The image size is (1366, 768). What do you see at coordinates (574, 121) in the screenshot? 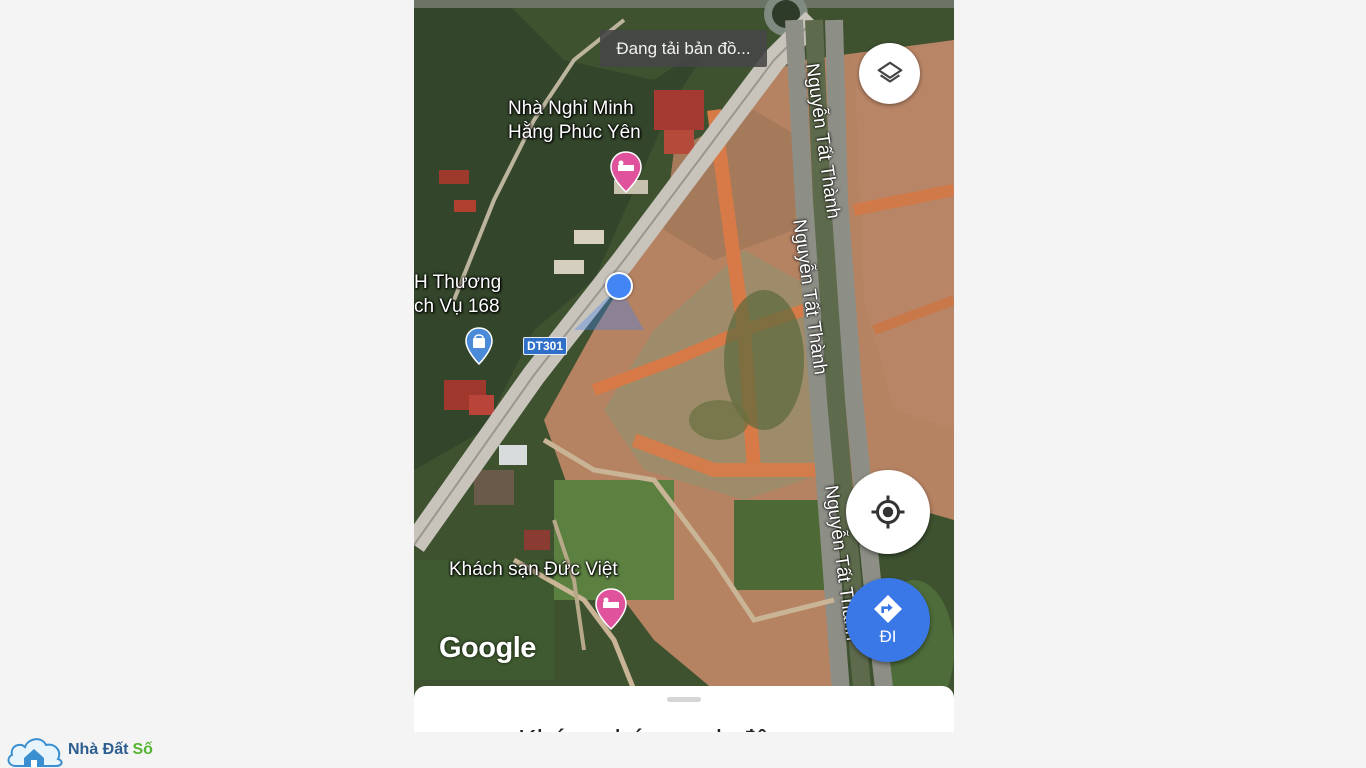
I see `place-label-hotel-minh: Nhà Nghỉ Minh Hằng Phúc Yên` at bounding box center [574, 121].